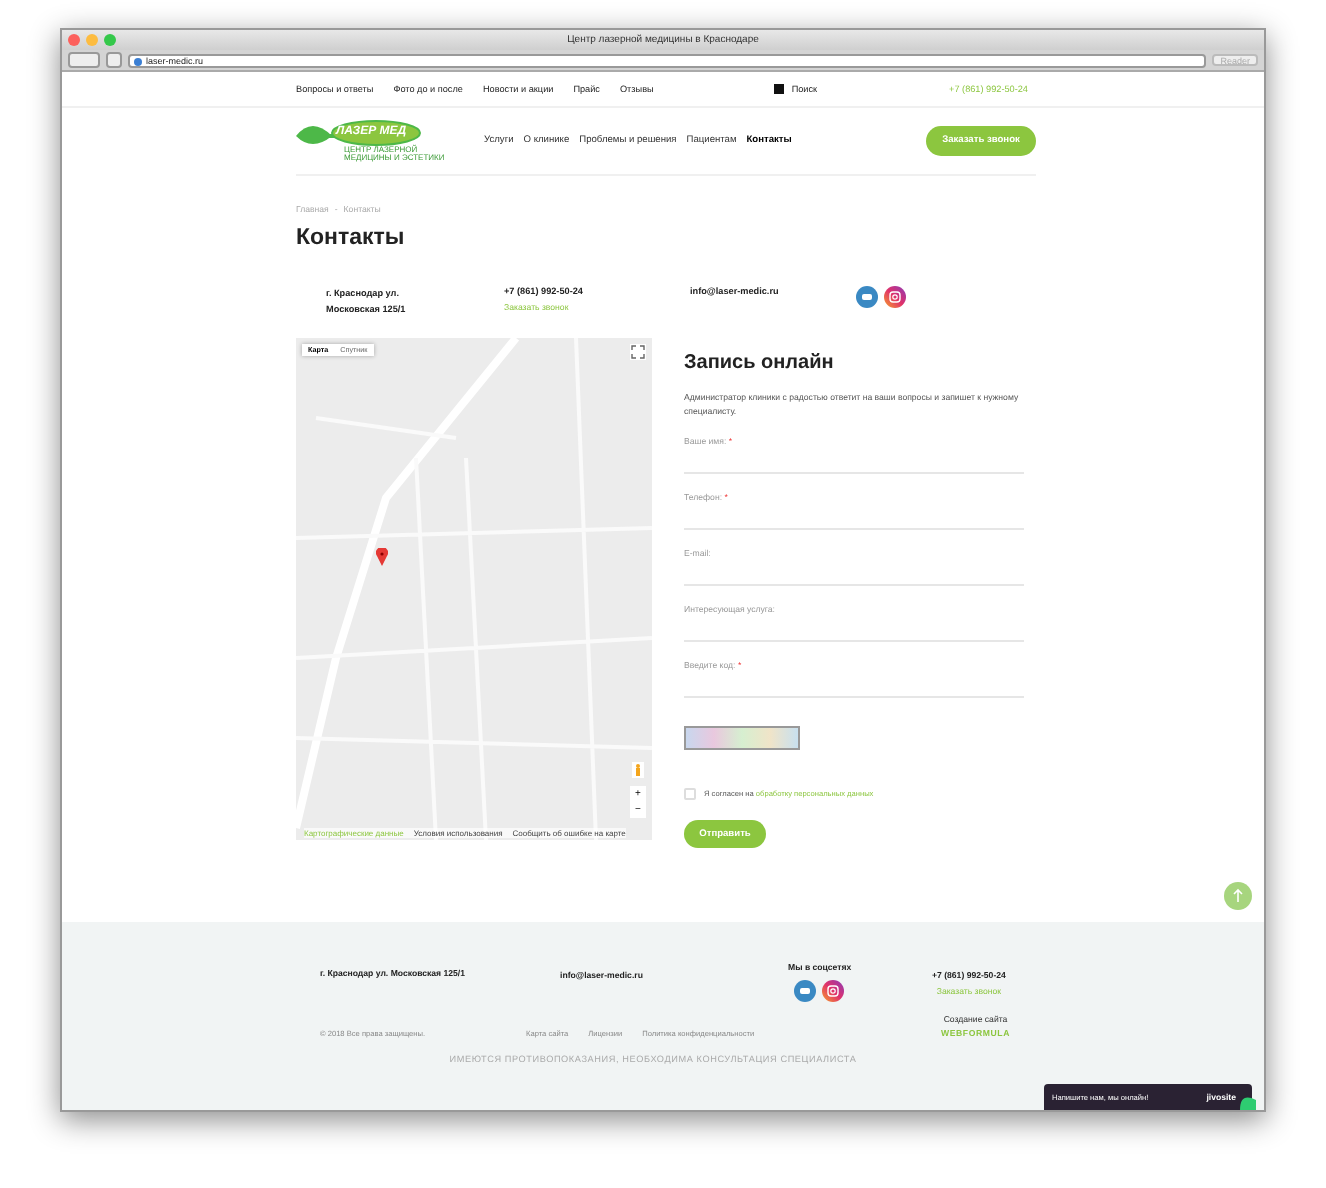 This screenshot has height=1188, width=1326. I want to click on maximize-icon, so click(110, 40).